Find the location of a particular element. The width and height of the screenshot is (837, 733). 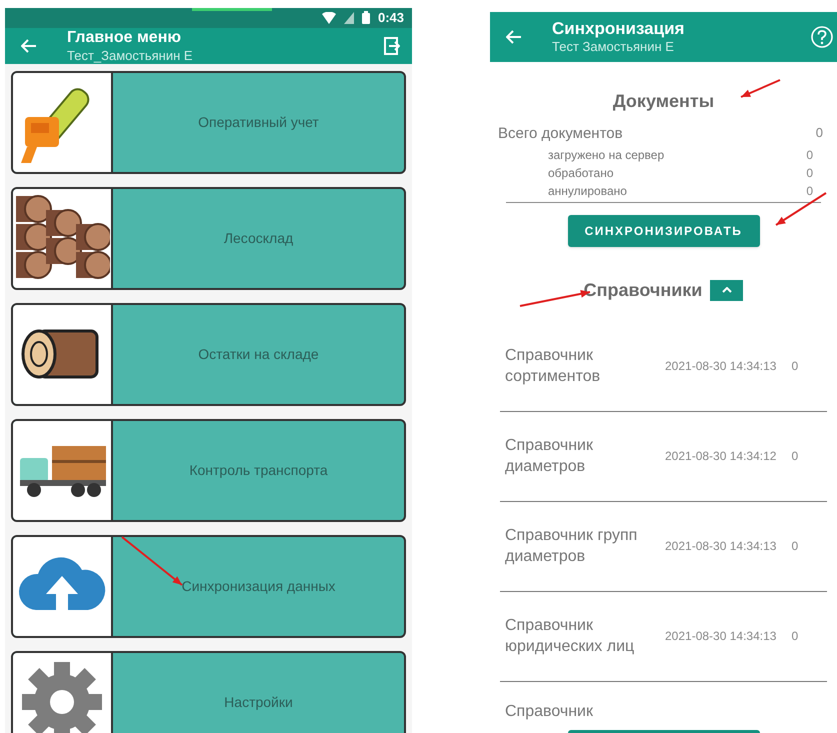

collapse-toggle is located at coordinates (727, 290).